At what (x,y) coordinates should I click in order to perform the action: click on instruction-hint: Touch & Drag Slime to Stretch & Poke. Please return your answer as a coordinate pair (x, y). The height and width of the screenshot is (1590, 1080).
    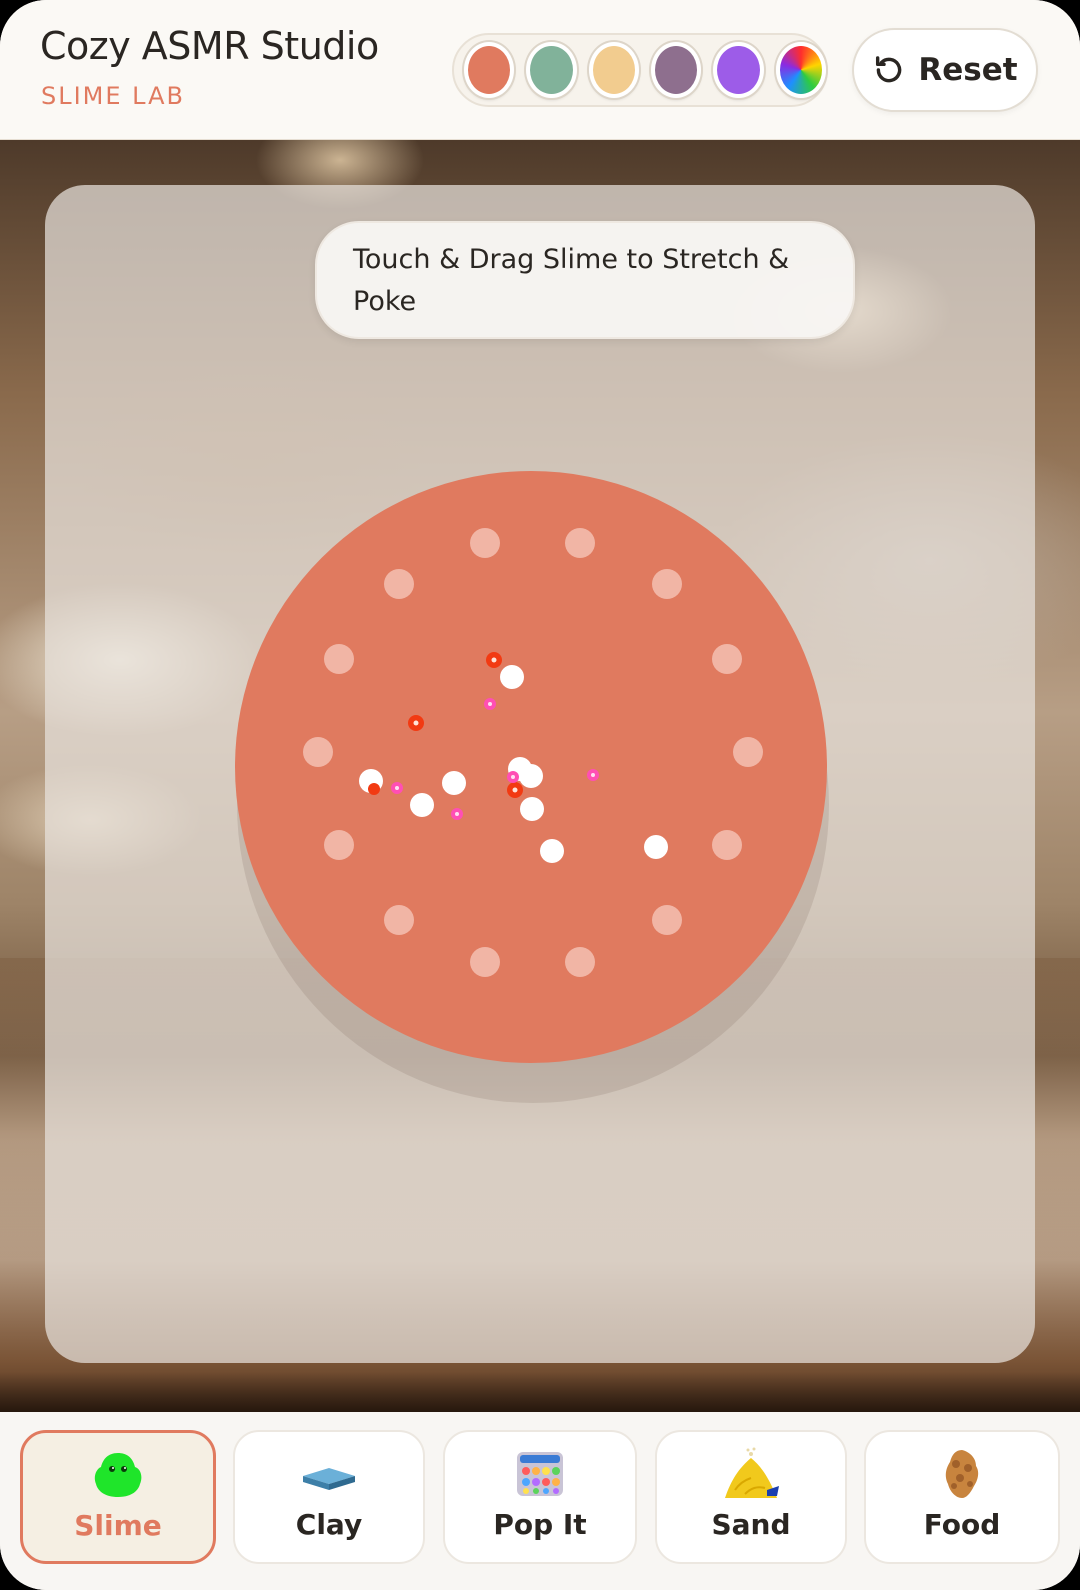
    Looking at the image, I should click on (585, 280).